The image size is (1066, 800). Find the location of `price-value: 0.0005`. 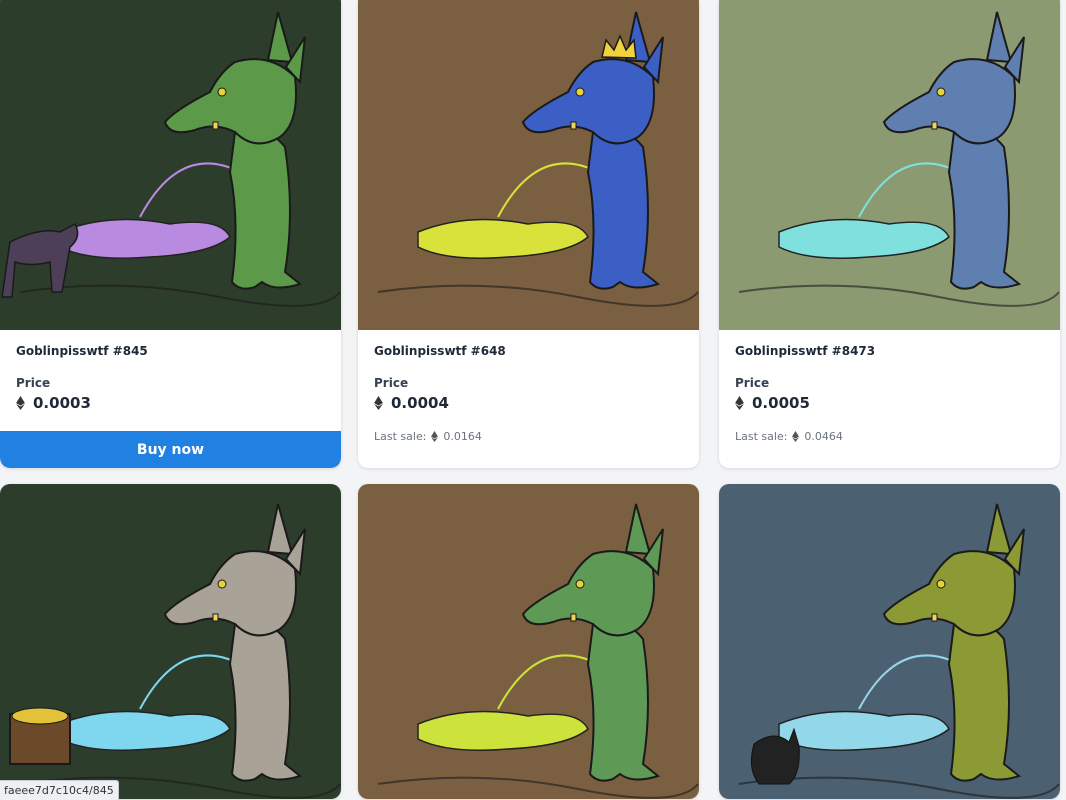

price-value: 0.0005 is located at coordinates (781, 403).